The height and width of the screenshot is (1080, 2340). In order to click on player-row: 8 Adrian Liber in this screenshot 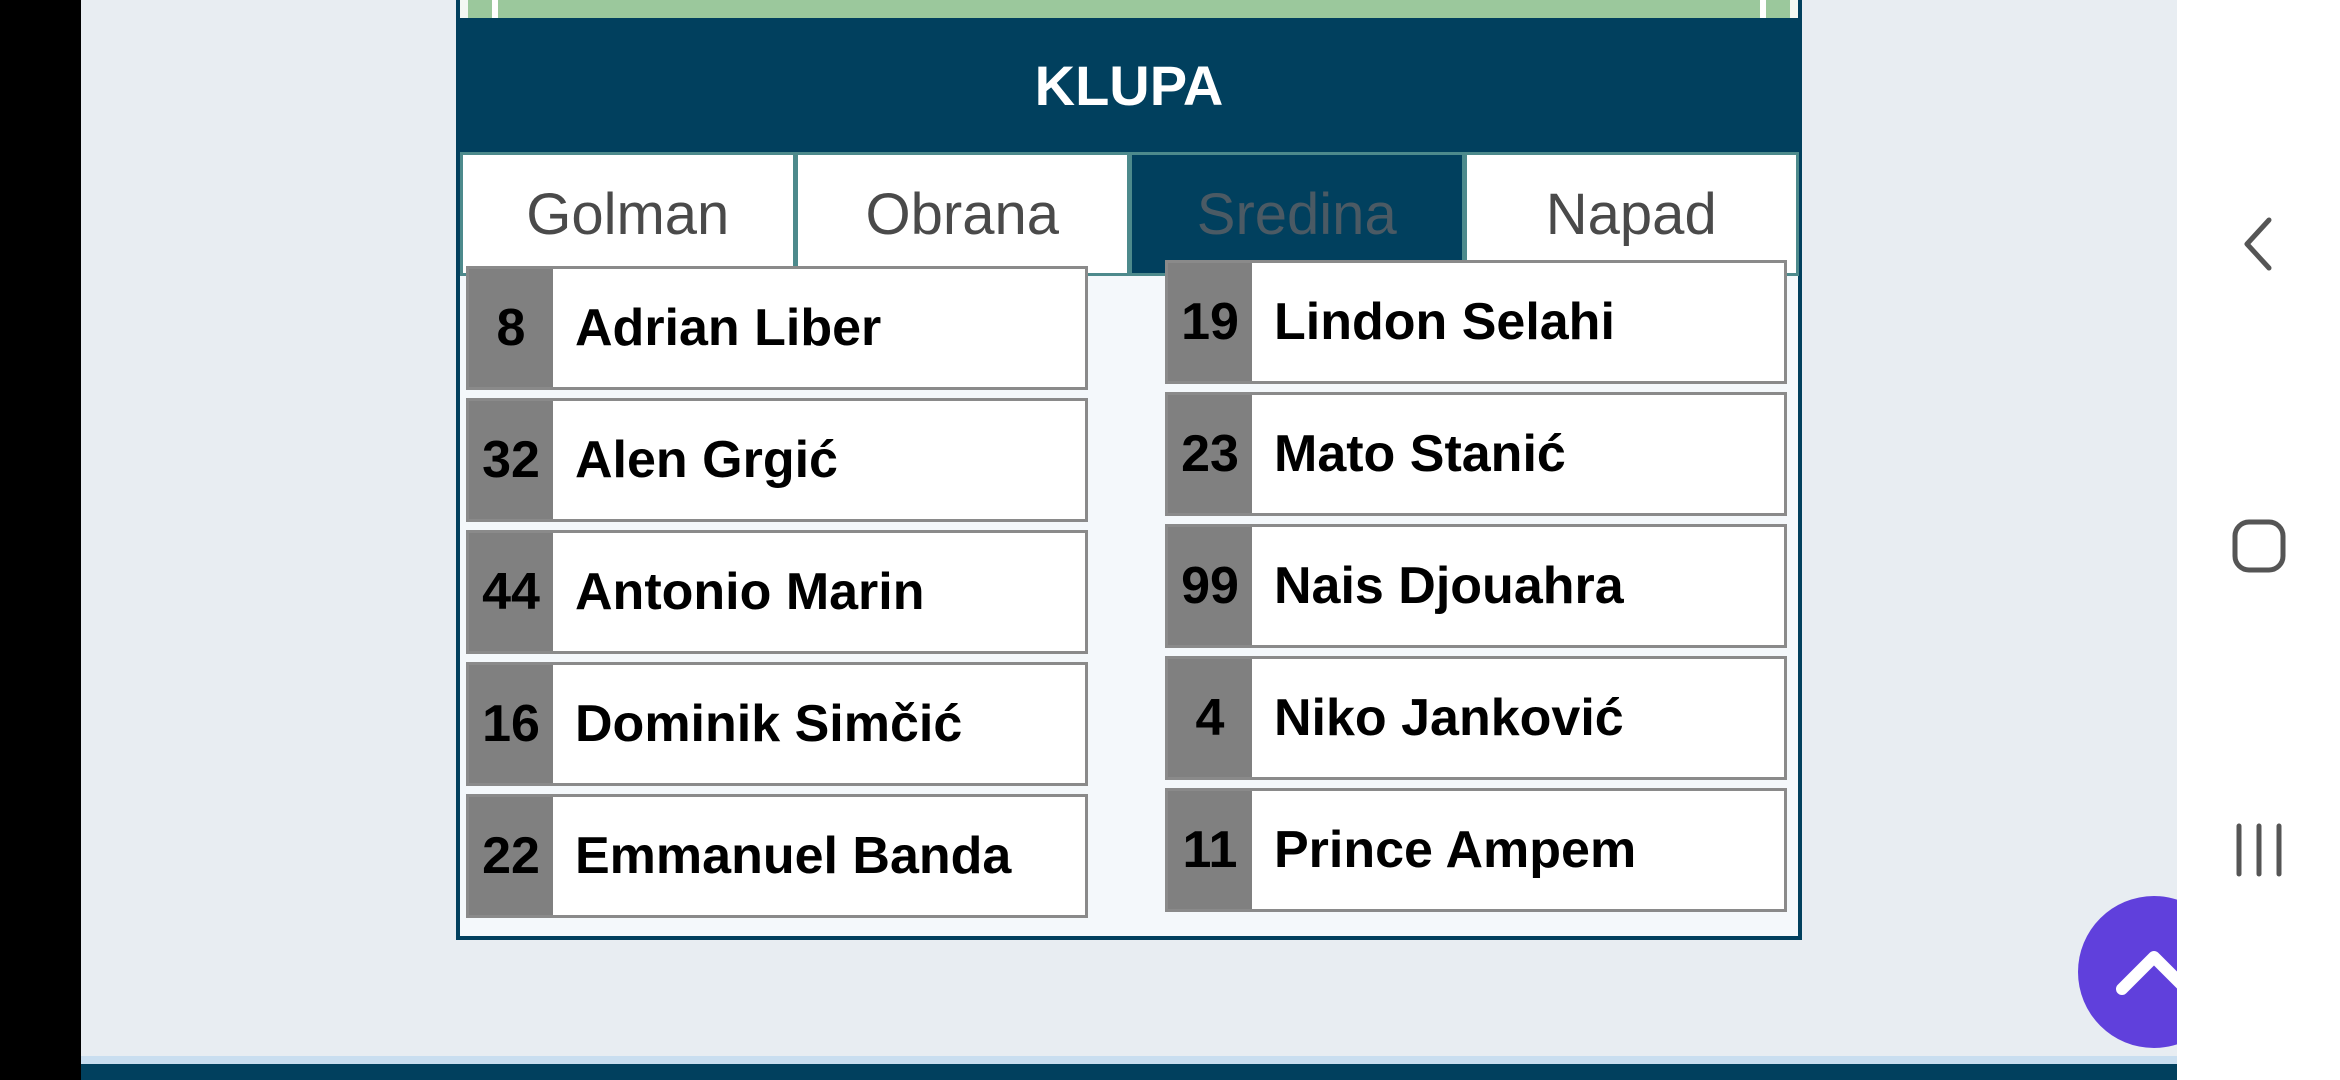, I will do `click(777, 328)`.